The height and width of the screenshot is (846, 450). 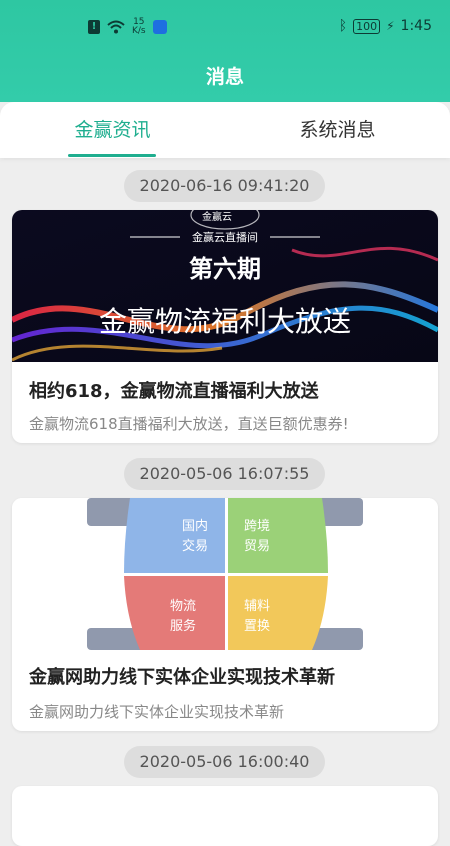 What do you see at coordinates (224, 762) in the screenshot?
I see `timestamp-badge: 2020-05-06 16:00:40` at bounding box center [224, 762].